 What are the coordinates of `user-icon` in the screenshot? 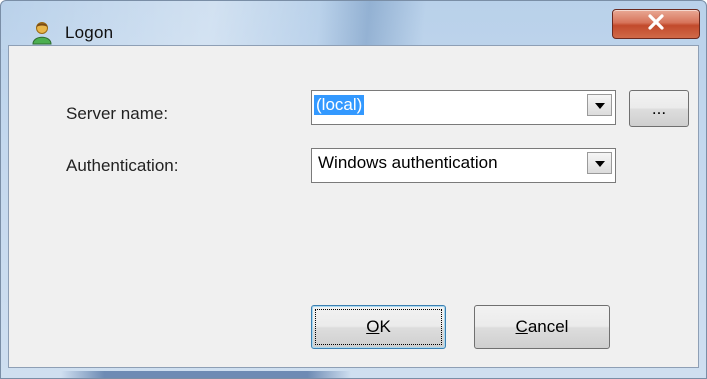 It's located at (42, 33).